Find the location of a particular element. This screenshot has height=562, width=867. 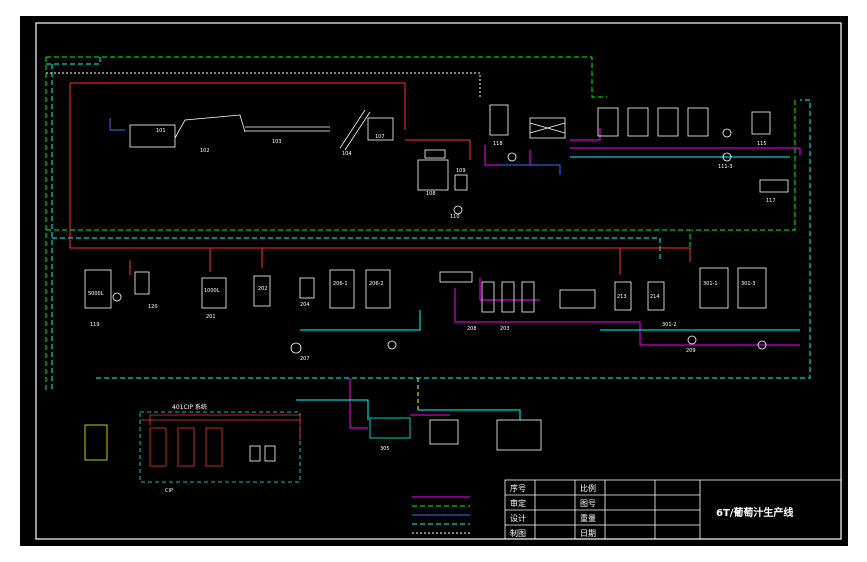

label-107: 107 is located at coordinates (380, 137).